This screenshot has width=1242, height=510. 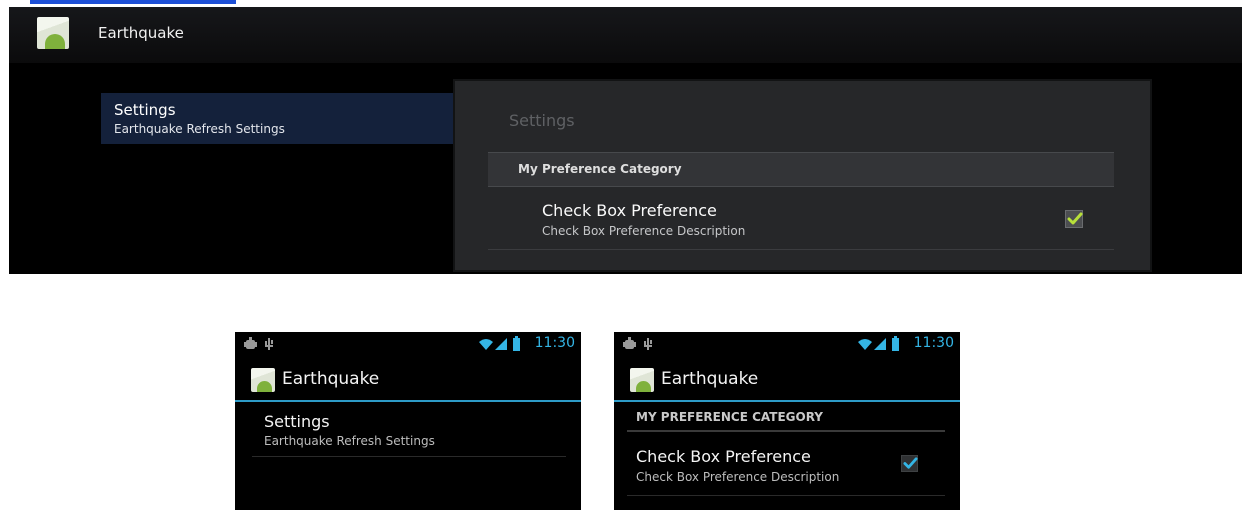 I want to click on settings-item-title: Settings, so click(x=297, y=421).